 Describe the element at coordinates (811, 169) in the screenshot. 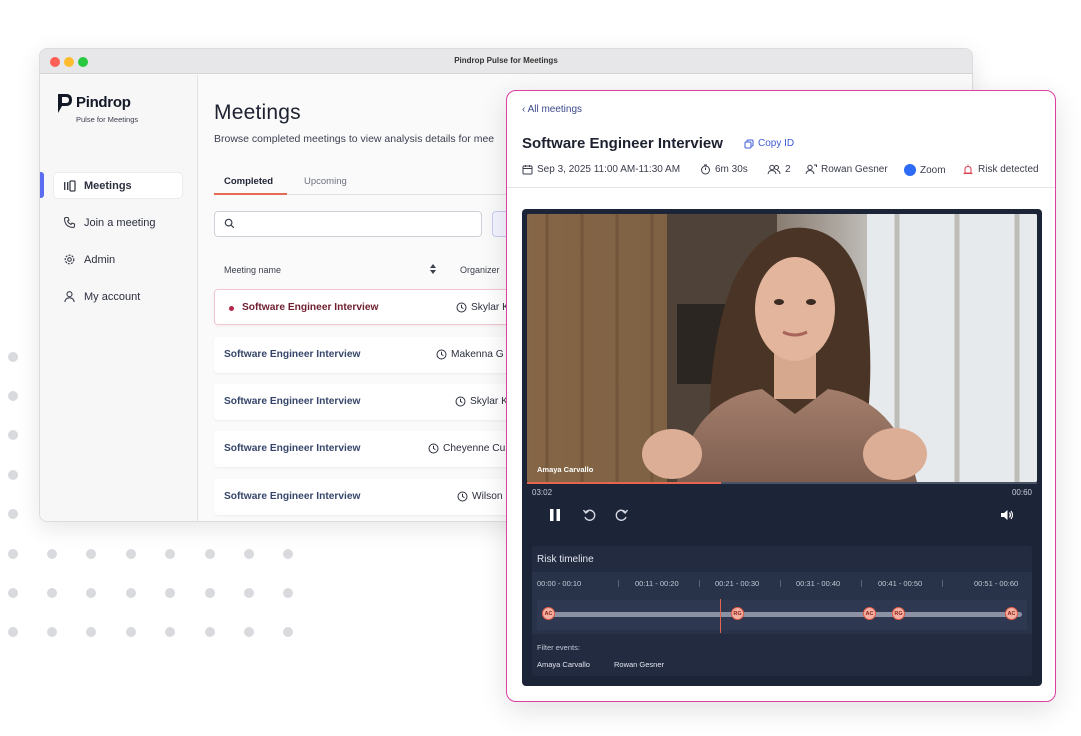

I see `host-icon` at that location.